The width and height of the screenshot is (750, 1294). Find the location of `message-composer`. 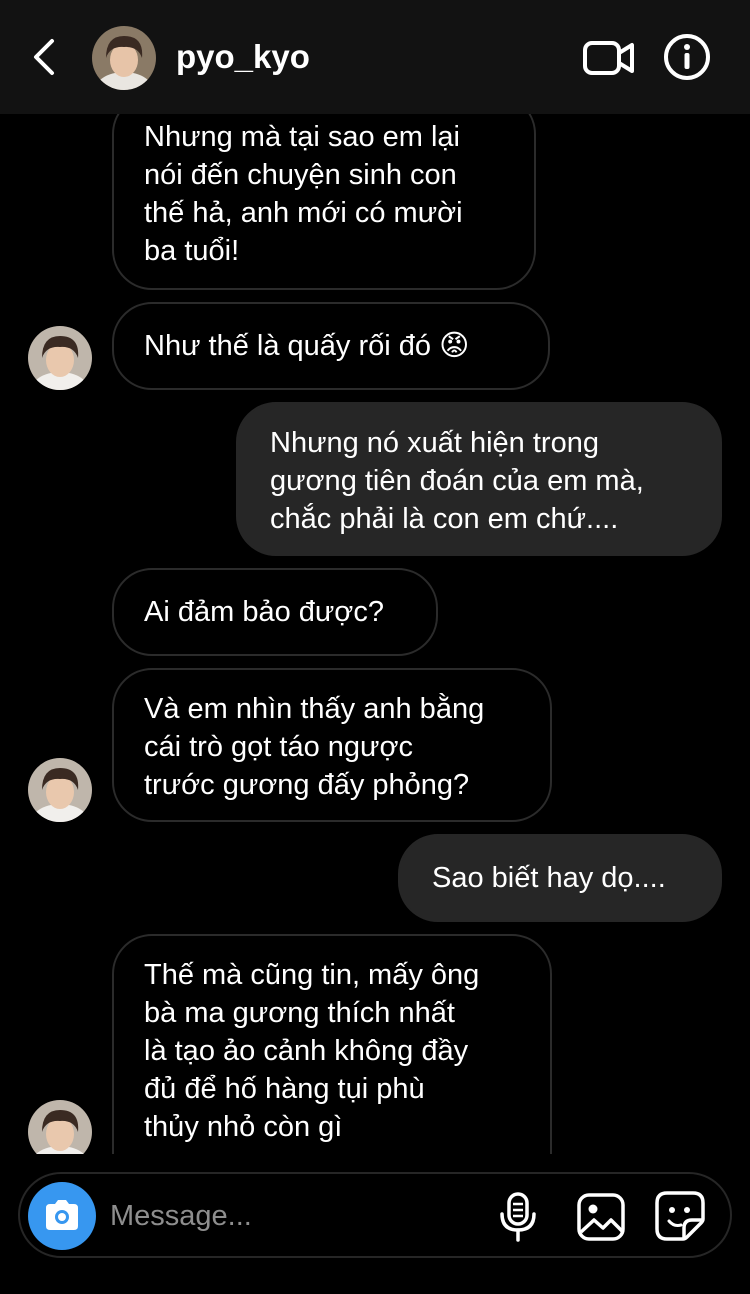

message-composer is located at coordinates (375, 1215).